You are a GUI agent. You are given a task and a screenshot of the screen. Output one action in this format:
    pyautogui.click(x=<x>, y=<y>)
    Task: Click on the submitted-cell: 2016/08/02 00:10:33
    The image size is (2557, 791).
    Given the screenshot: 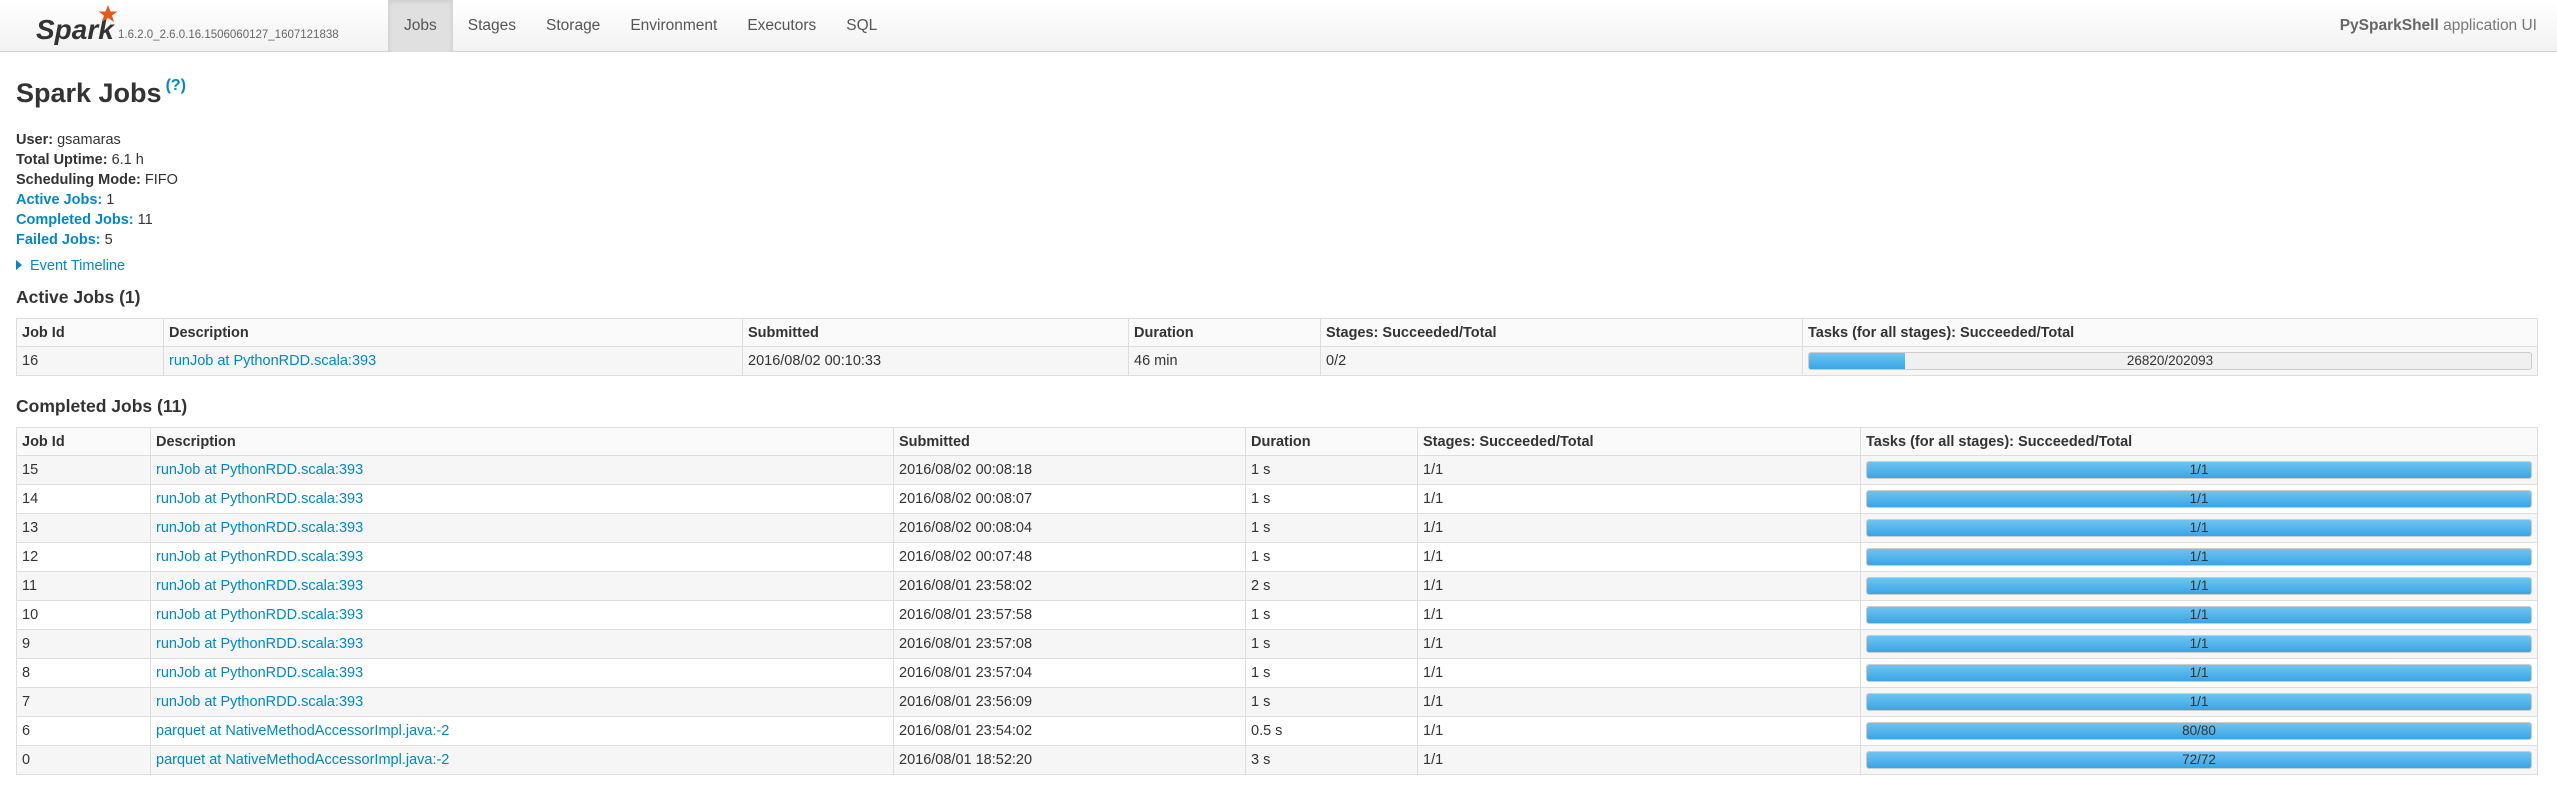 What is the action you would take?
    pyautogui.click(x=935, y=361)
    